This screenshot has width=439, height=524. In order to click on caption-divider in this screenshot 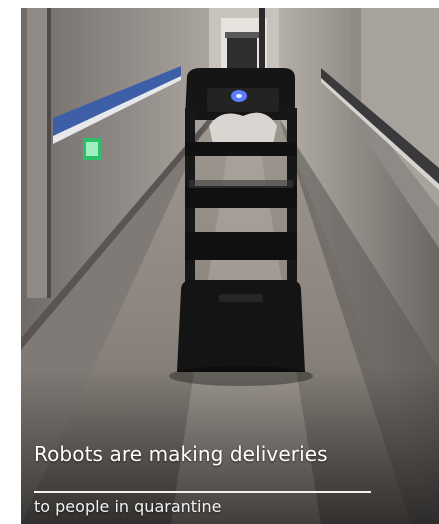, I will do `click(202, 492)`.